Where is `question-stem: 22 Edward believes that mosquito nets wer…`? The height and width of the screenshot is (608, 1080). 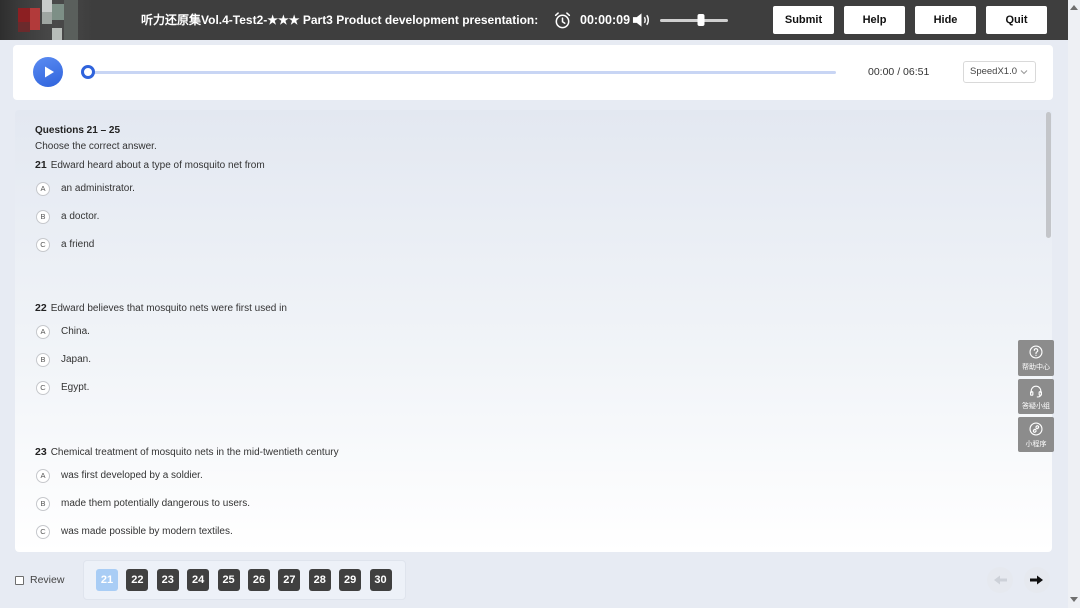
question-stem: 22 Edward believes that mosquito nets wer… is located at coordinates (161, 307).